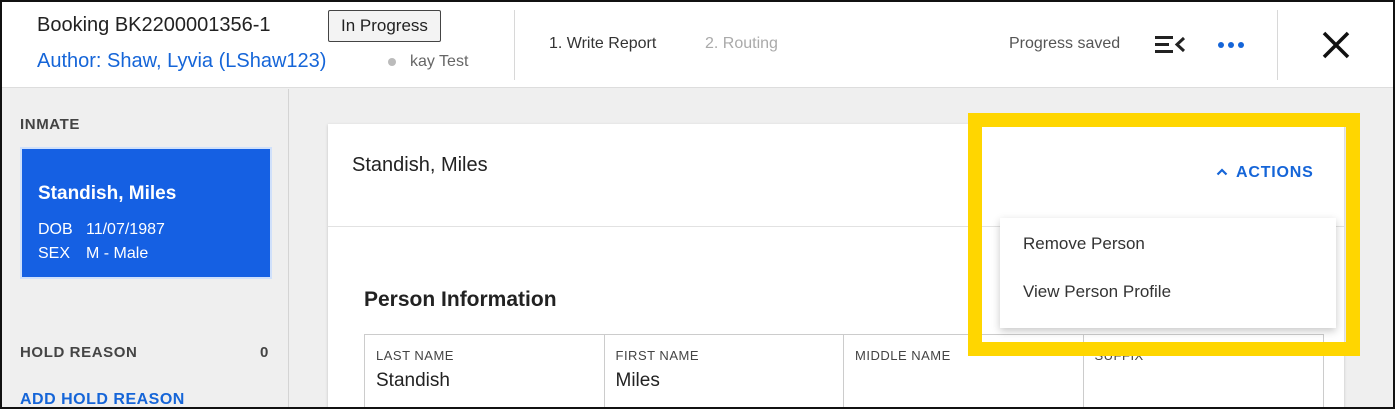  Describe the element at coordinates (392, 62) in the screenshot. I see `separator-dot-icon` at that location.